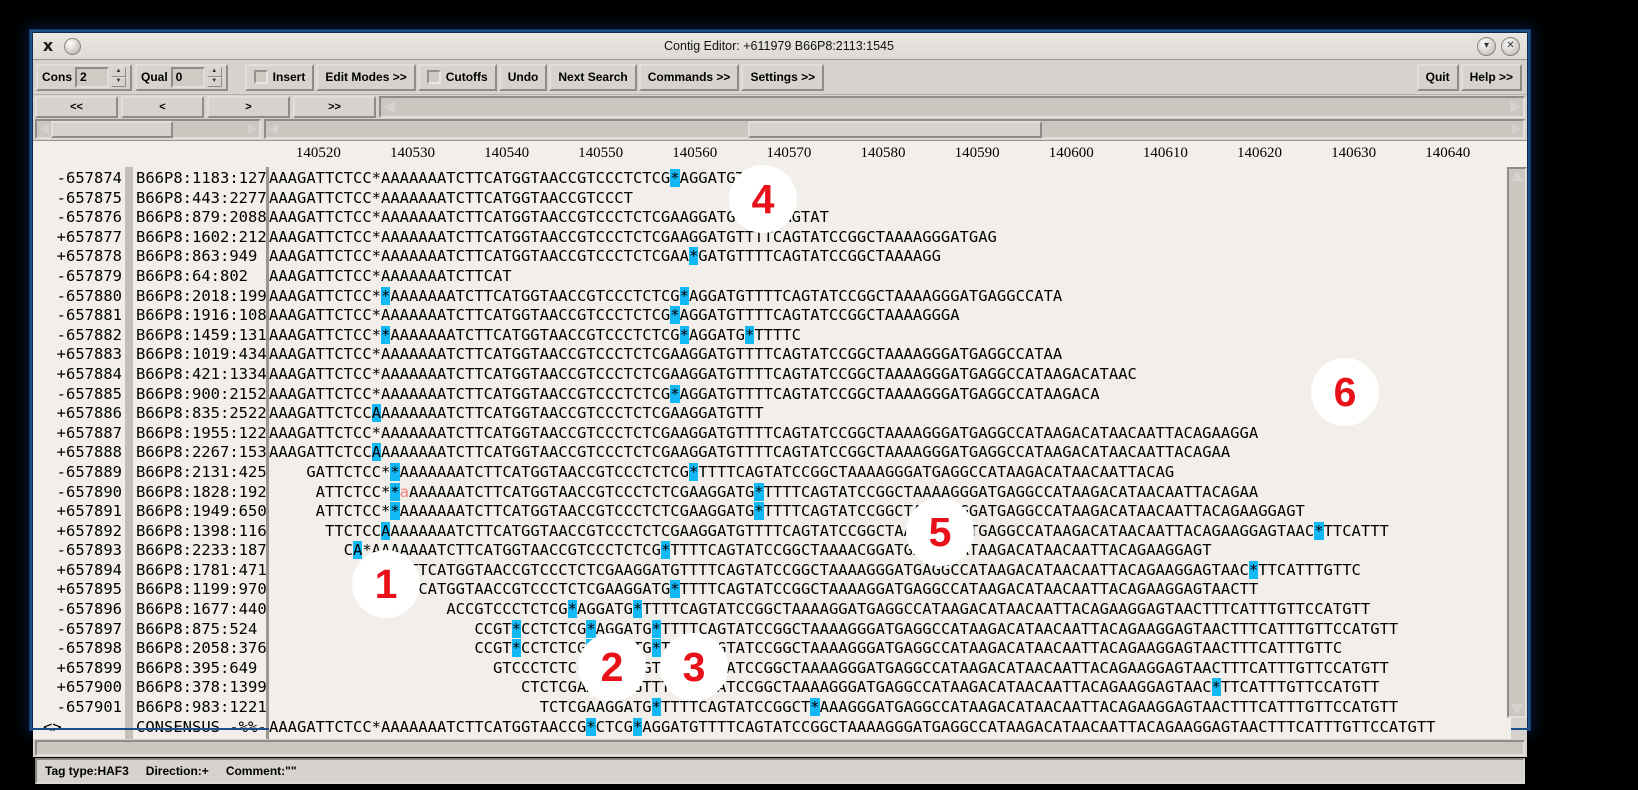  What do you see at coordinates (79, 414) in the screenshot?
I see `read-number: +657886` at bounding box center [79, 414].